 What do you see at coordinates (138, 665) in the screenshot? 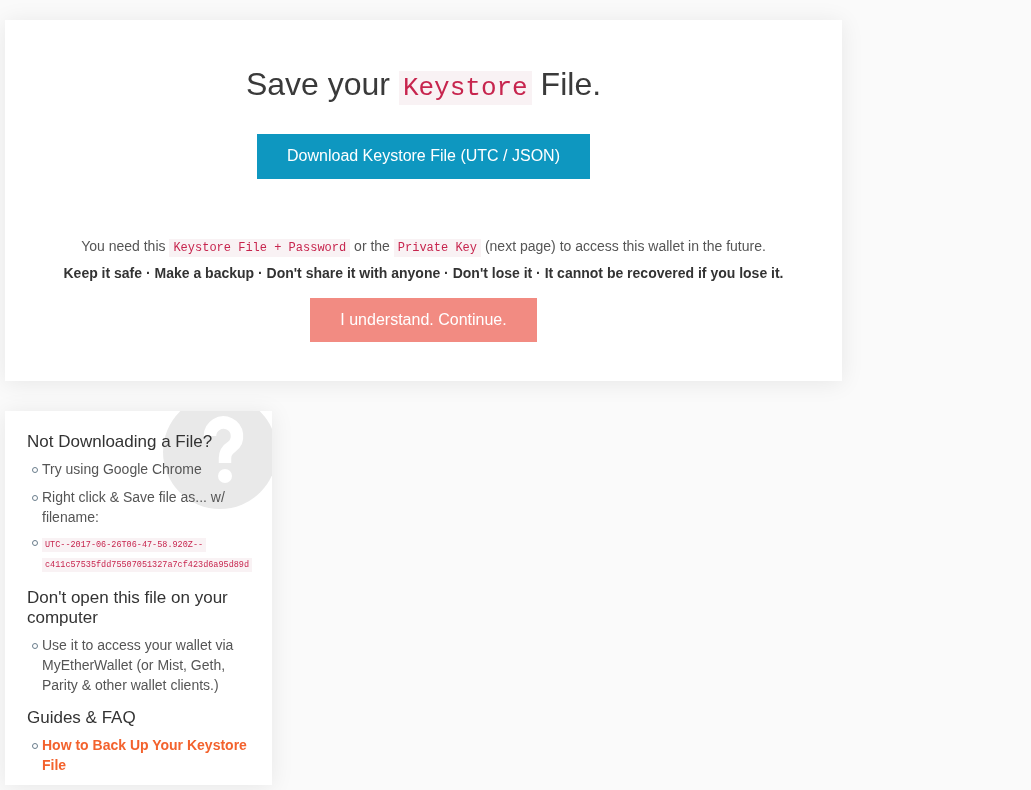
I see `help-text: Use it to access your wallet via MyEtherWallet (or Mist, Geth, Parity & other wallet clients.)` at bounding box center [138, 665].